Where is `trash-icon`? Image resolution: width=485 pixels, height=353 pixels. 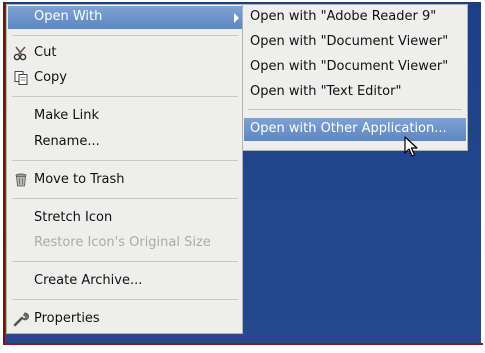 trash-icon is located at coordinates (21, 180).